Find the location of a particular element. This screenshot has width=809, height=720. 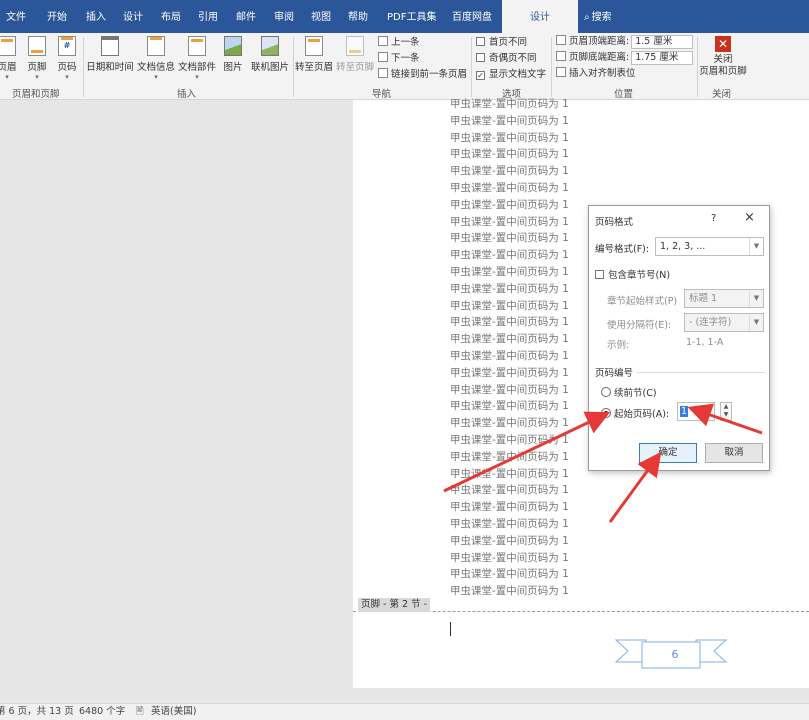

footer-distance-input: 1.75 厘米 is located at coordinates (662, 58).